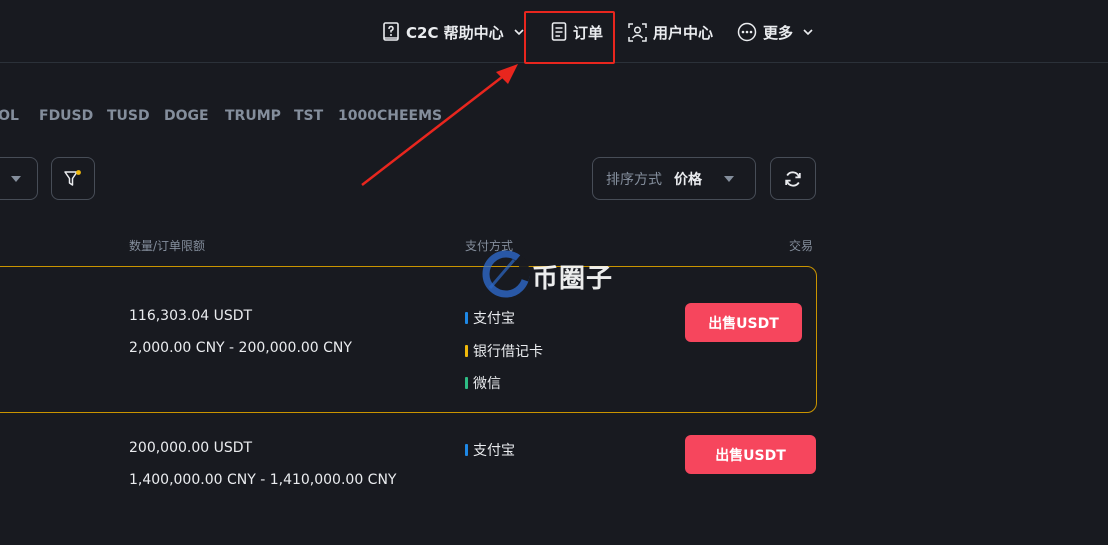 The image size is (1108, 545). What do you see at coordinates (253, 116) in the screenshot?
I see `coin-tab-trump: TRUMP` at bounding box center [253, 116].